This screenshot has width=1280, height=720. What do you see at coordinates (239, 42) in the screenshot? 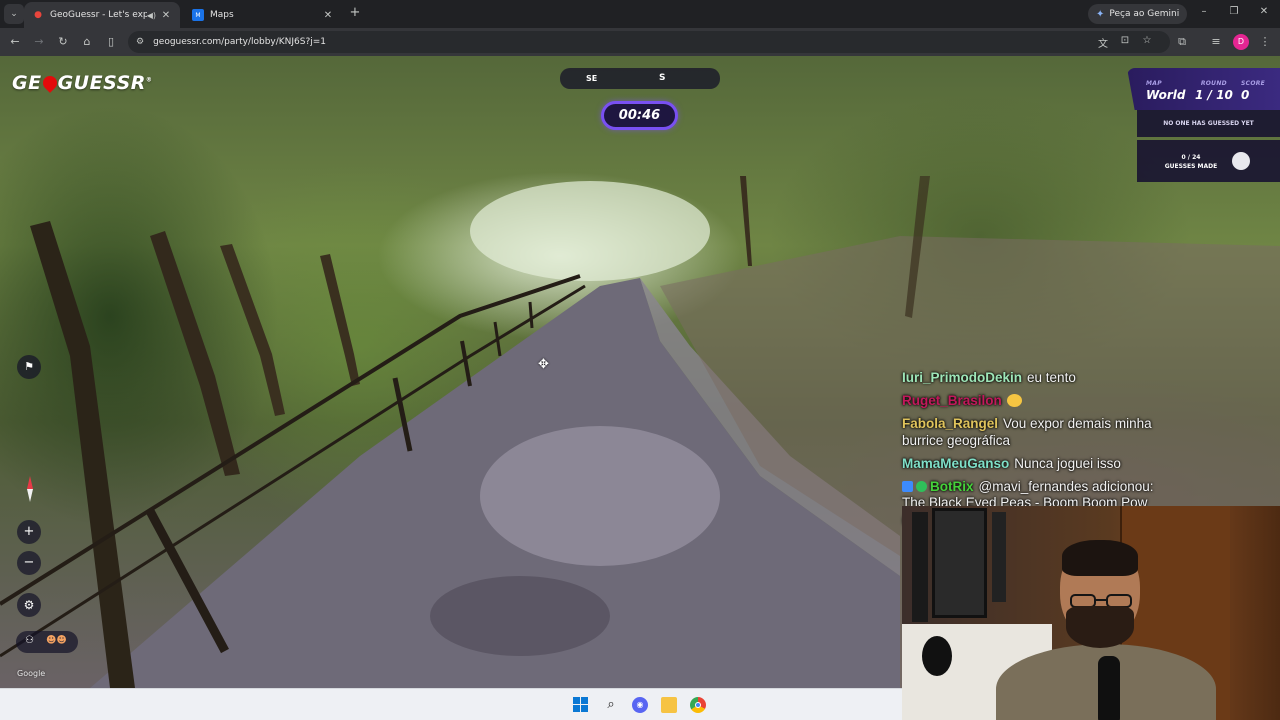
I see `url-text: geoguessr.com/party/lobby/KNJ6S?j=1` at bounding box center [239, 42].